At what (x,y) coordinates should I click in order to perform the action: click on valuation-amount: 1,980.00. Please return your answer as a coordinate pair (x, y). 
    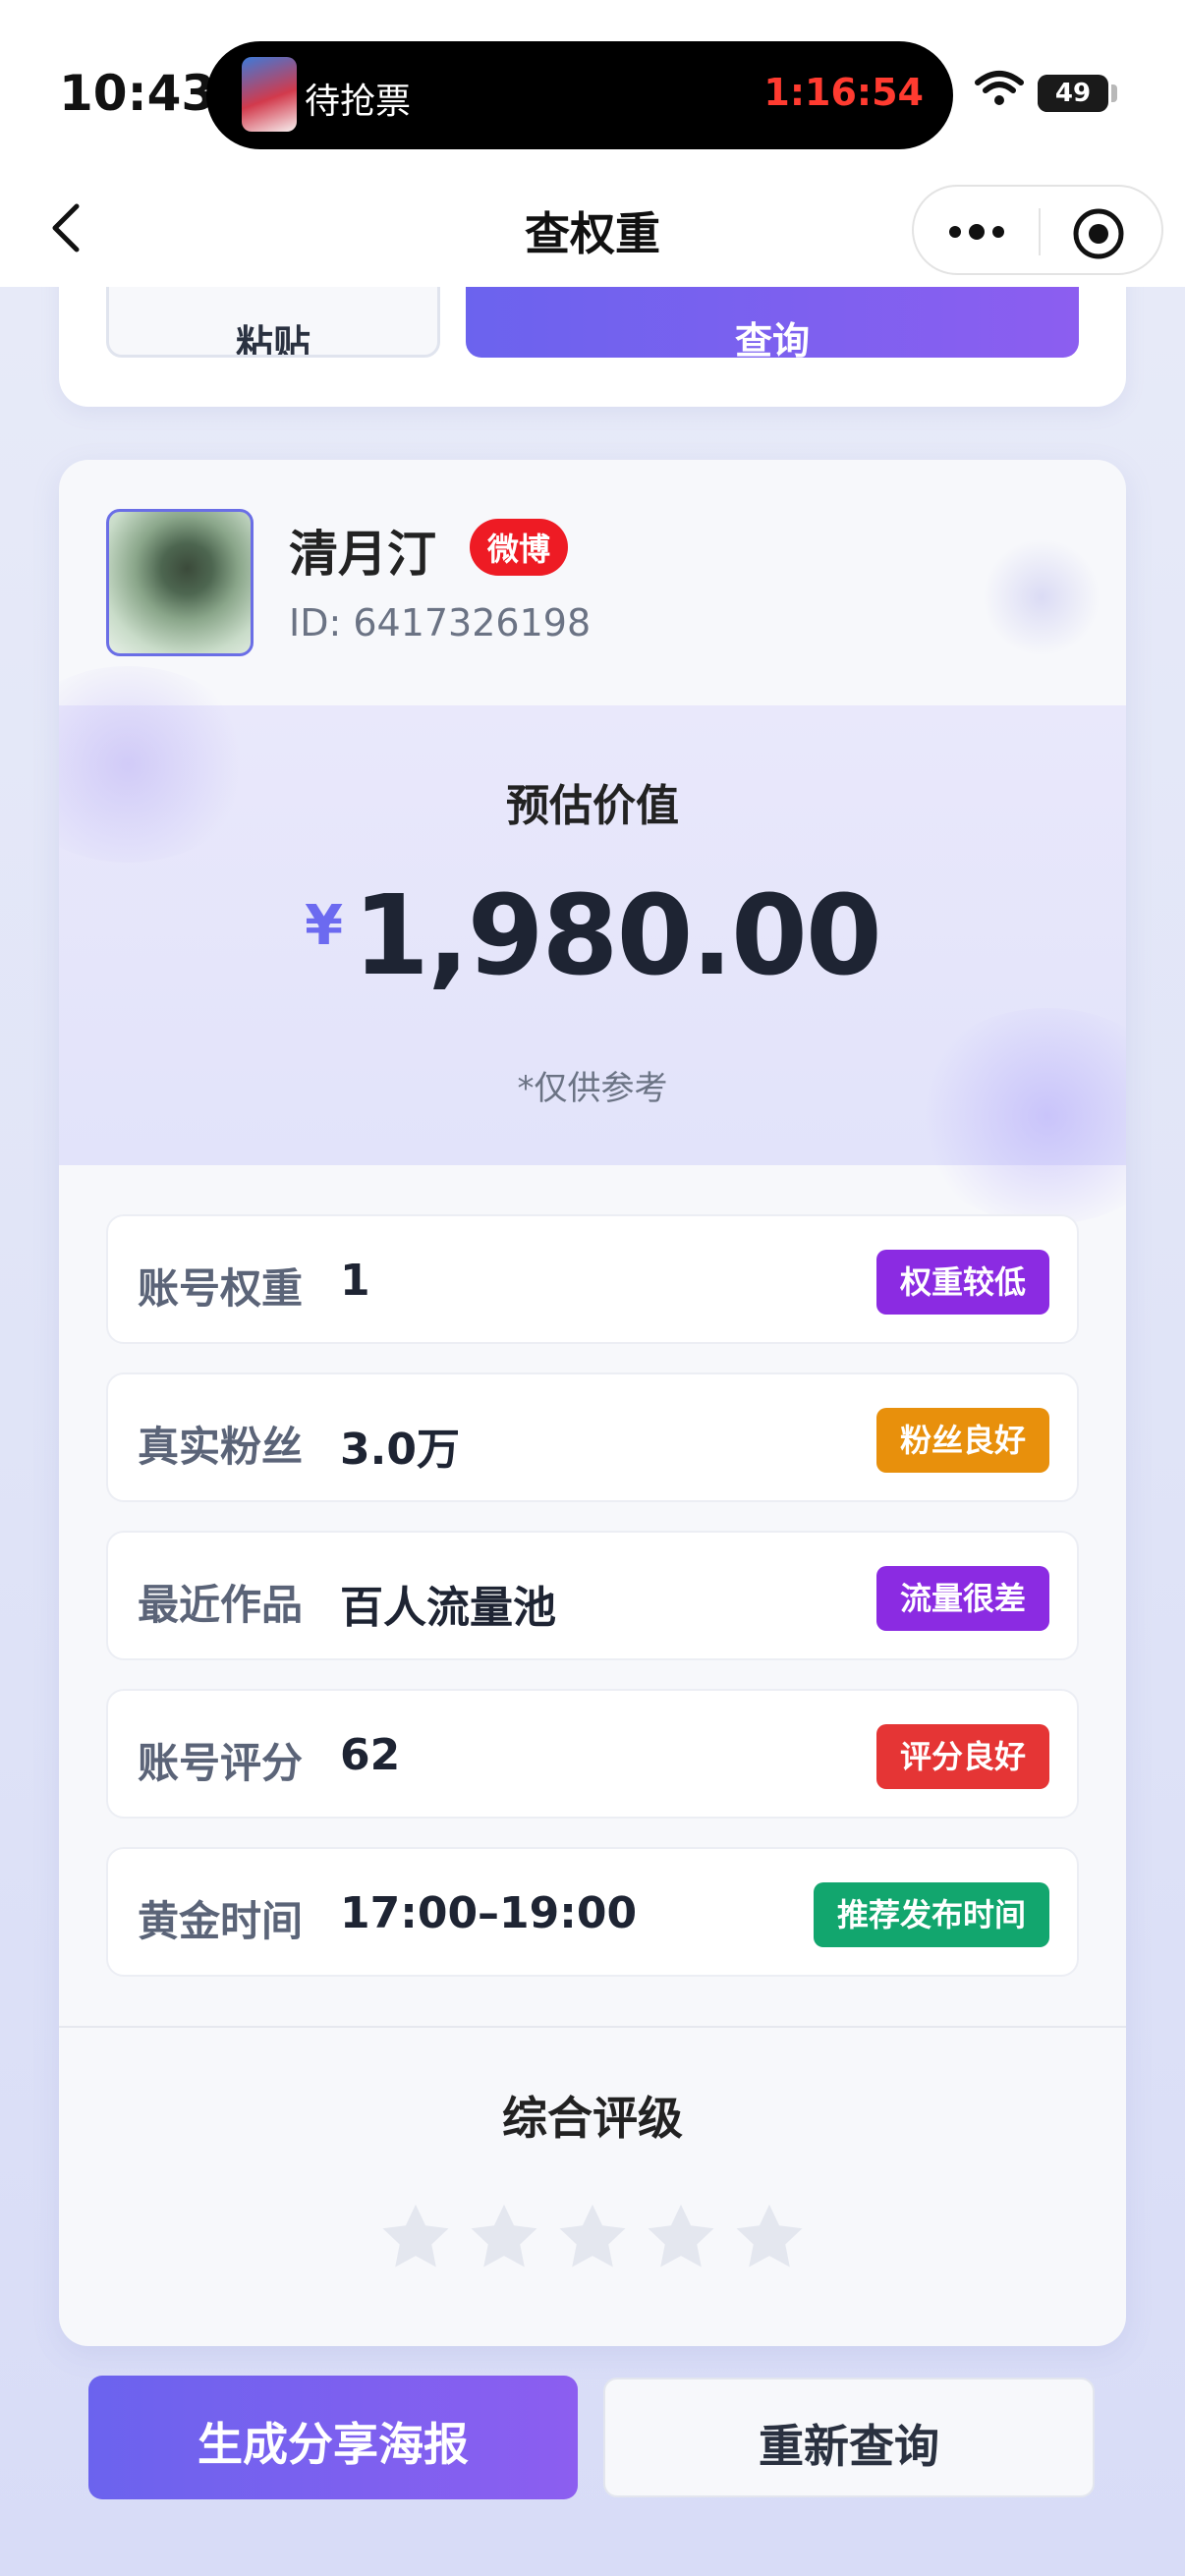
    Looking at the image, I should click on (618, 936).